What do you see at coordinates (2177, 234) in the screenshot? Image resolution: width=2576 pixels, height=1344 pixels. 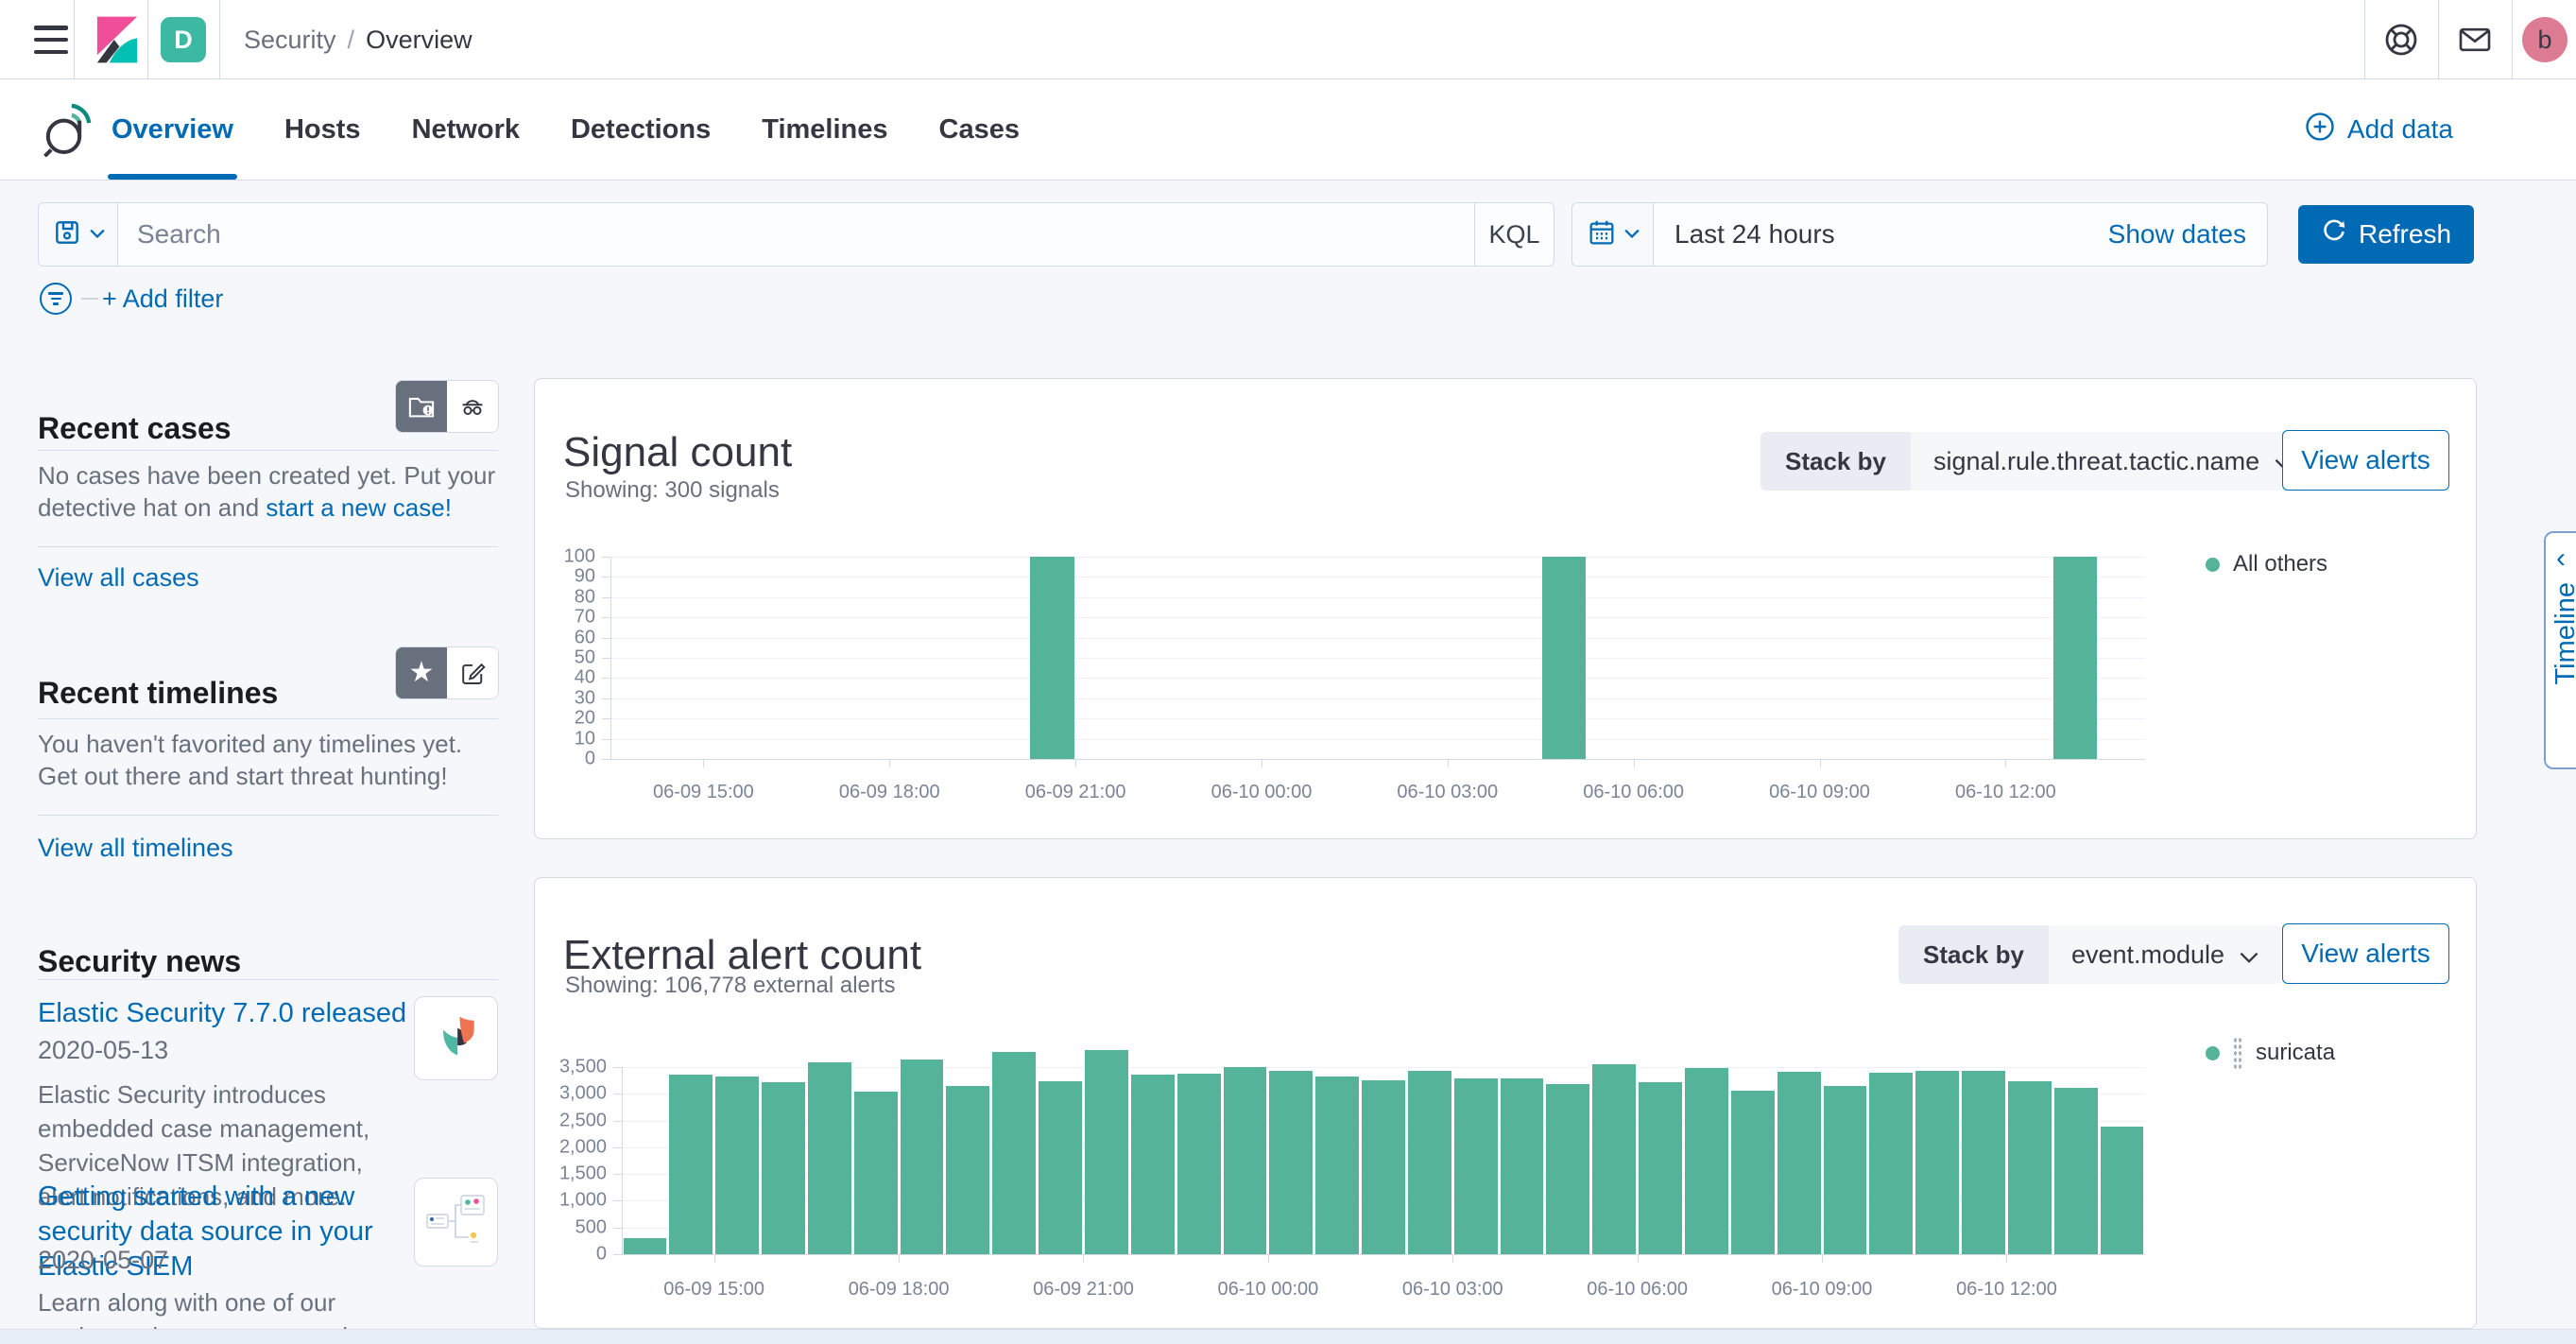 I see `show-dates-button: Show dates` at bounding box center [2177, 234].